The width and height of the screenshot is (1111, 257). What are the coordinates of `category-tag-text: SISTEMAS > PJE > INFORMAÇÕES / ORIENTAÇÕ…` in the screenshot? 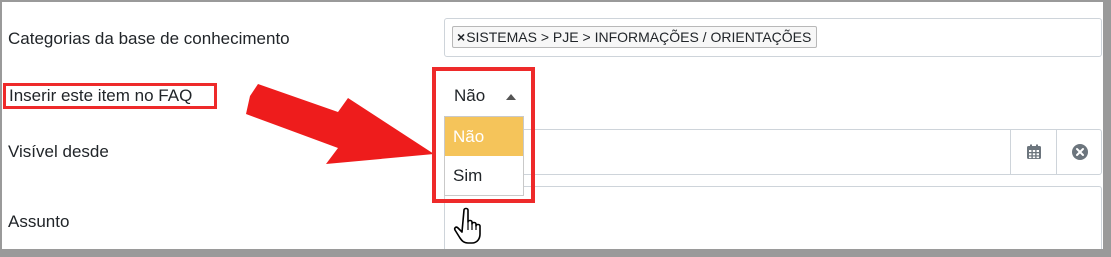 It's located at (639, 37).